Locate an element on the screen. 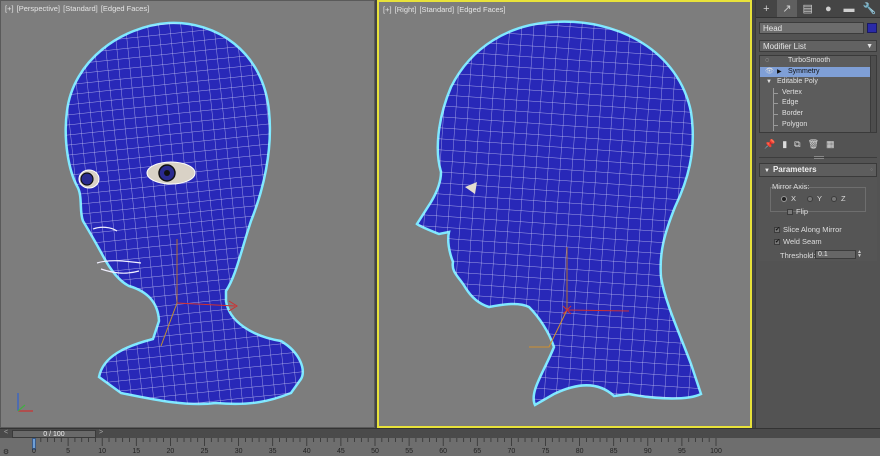 Image resolution: width=880 pixels, height=456 pixels. ruler-label: 95 is located at coordinates (681, 451).